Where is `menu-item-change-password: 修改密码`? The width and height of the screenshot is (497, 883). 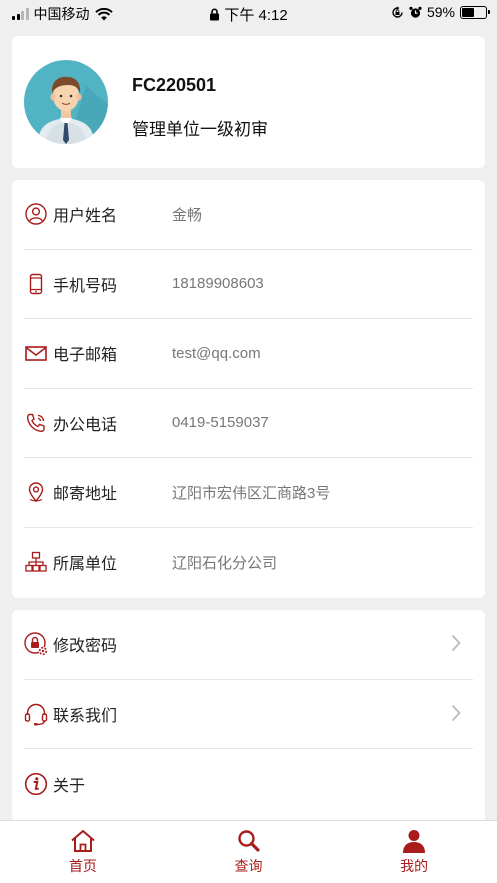 menu-item-change-password: 修改密码 is located at coordinates (248, 645).